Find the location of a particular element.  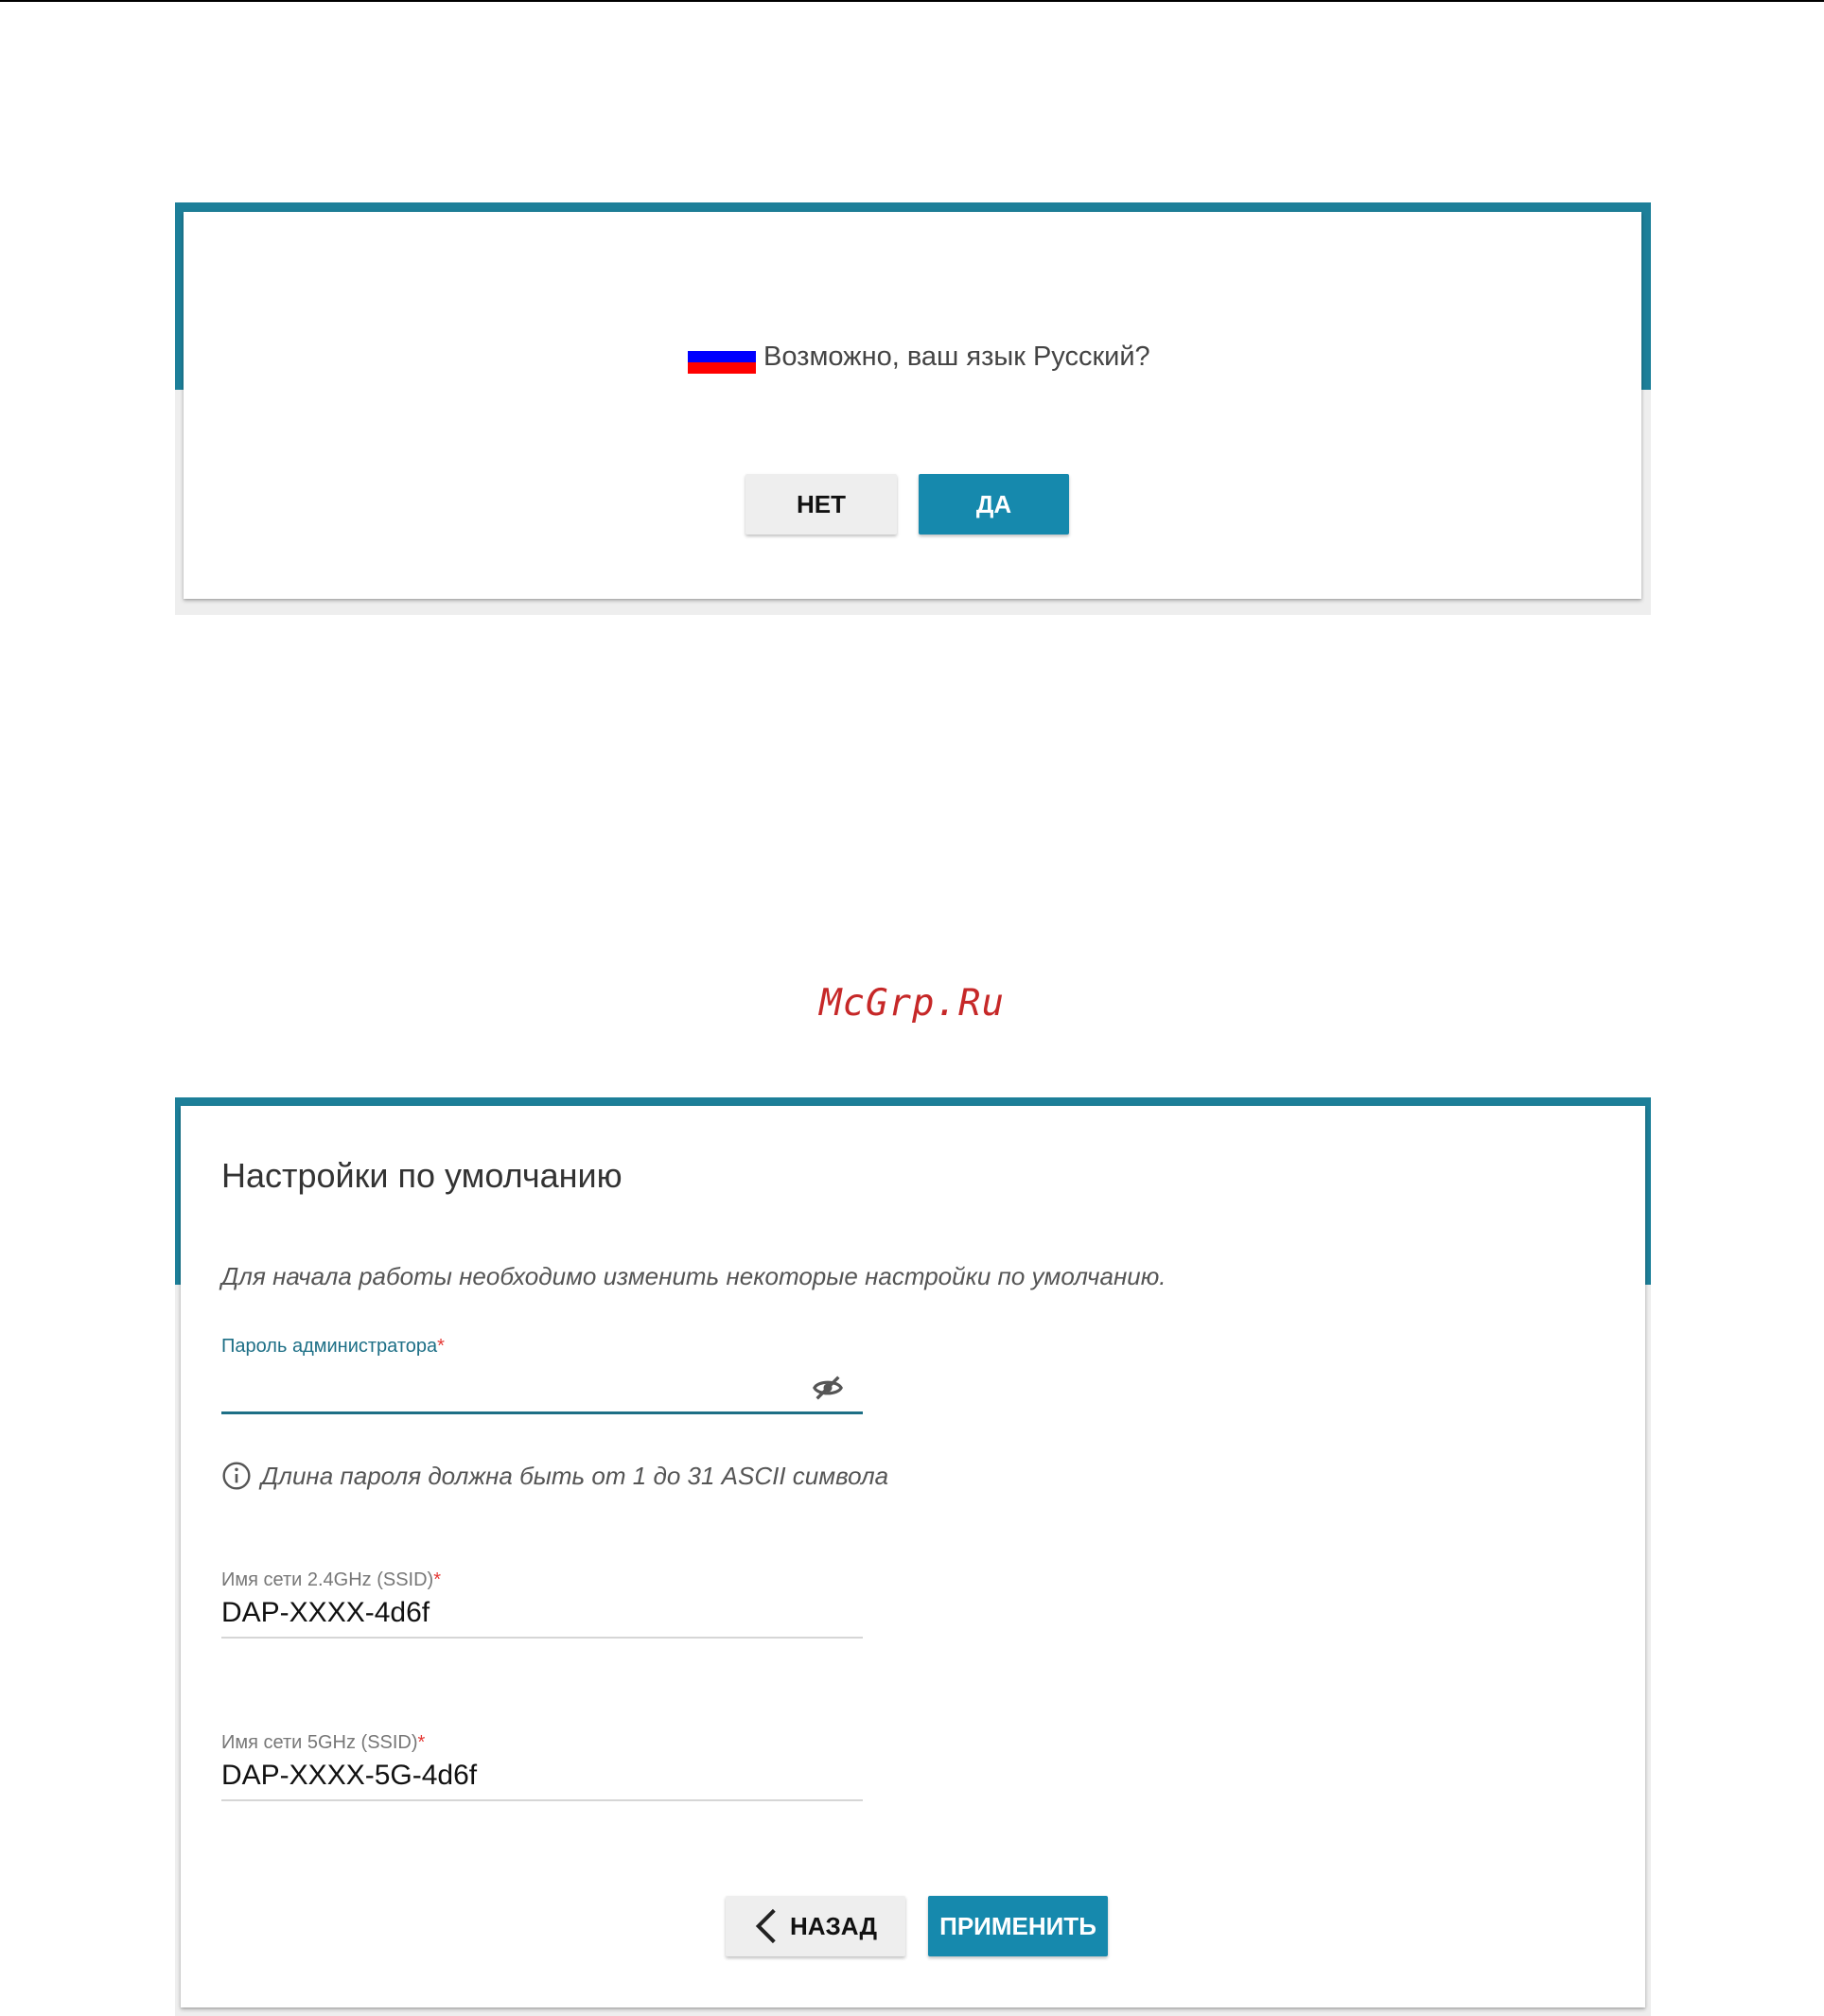

language-question: Возможно, ваш язык Русский? is located at coordinates (956, 356).